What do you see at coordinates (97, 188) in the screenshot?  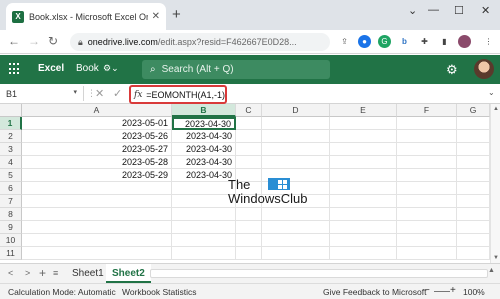 I see `cell-a6` at bounding box center [97, 188].